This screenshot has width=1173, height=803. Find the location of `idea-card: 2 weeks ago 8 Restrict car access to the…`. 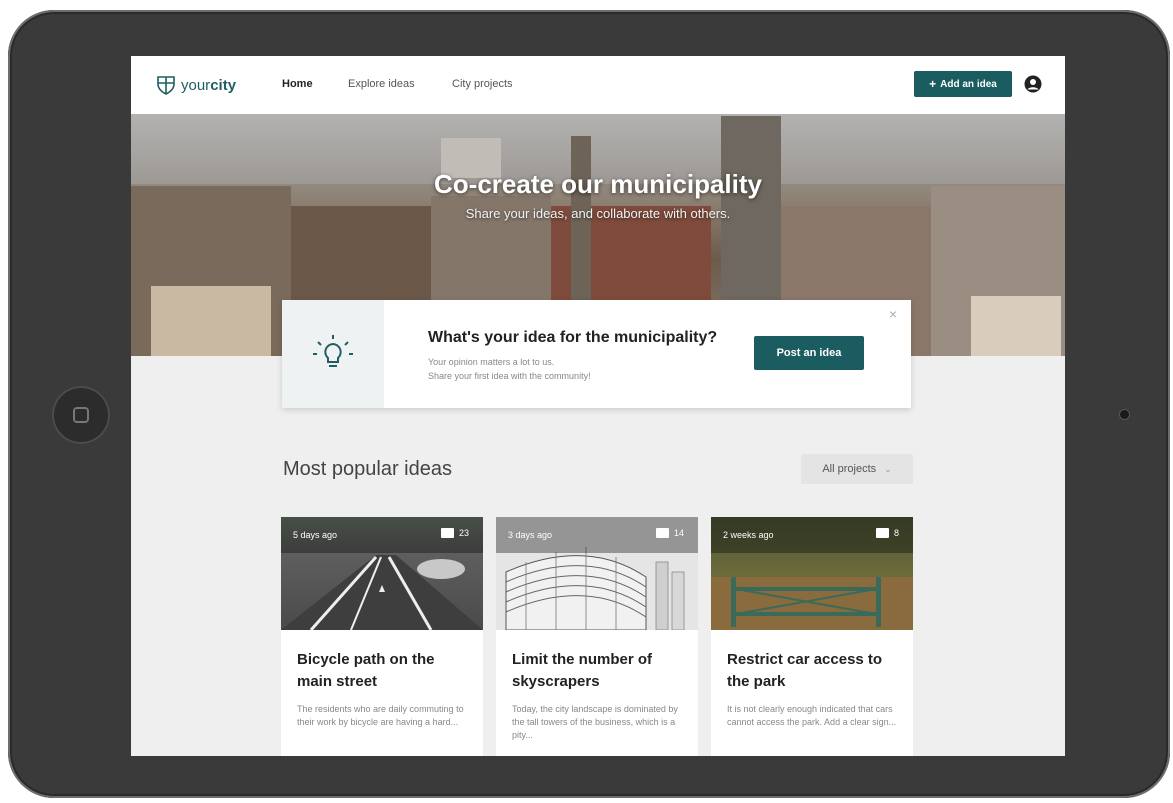

idea-card: 2 weeks ago 8 Restrict car access to the… is located at coordinates (812, 636).